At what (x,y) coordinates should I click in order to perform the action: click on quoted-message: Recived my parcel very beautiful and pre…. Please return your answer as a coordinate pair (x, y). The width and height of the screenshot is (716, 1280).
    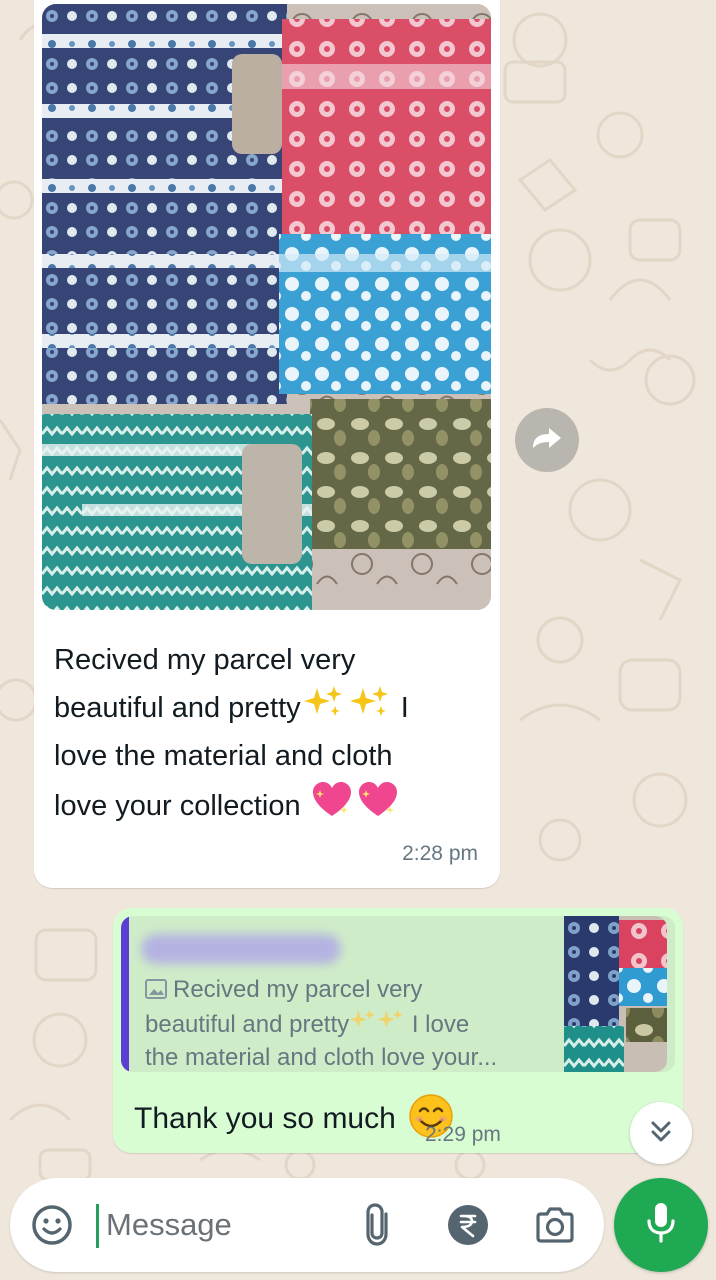
    Looking at the image, I should click on (398, 994).